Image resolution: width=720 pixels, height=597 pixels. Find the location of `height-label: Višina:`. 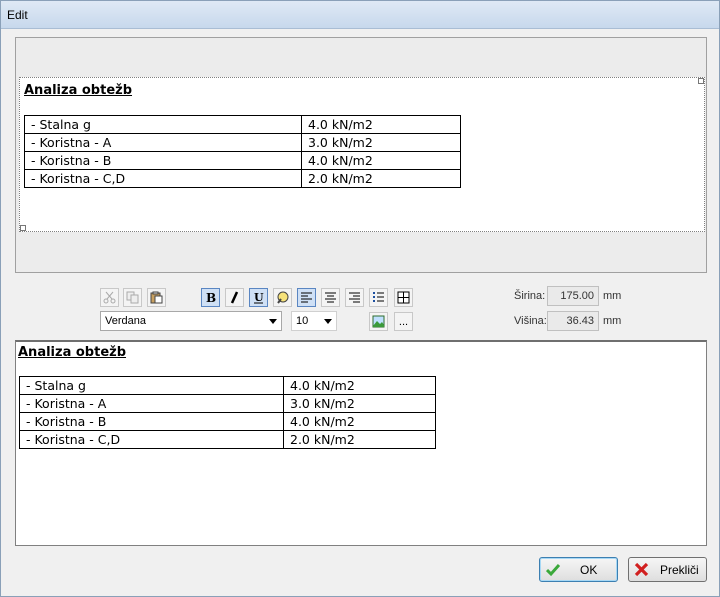

height-label: Višina: is located at coordinates (530, 321).